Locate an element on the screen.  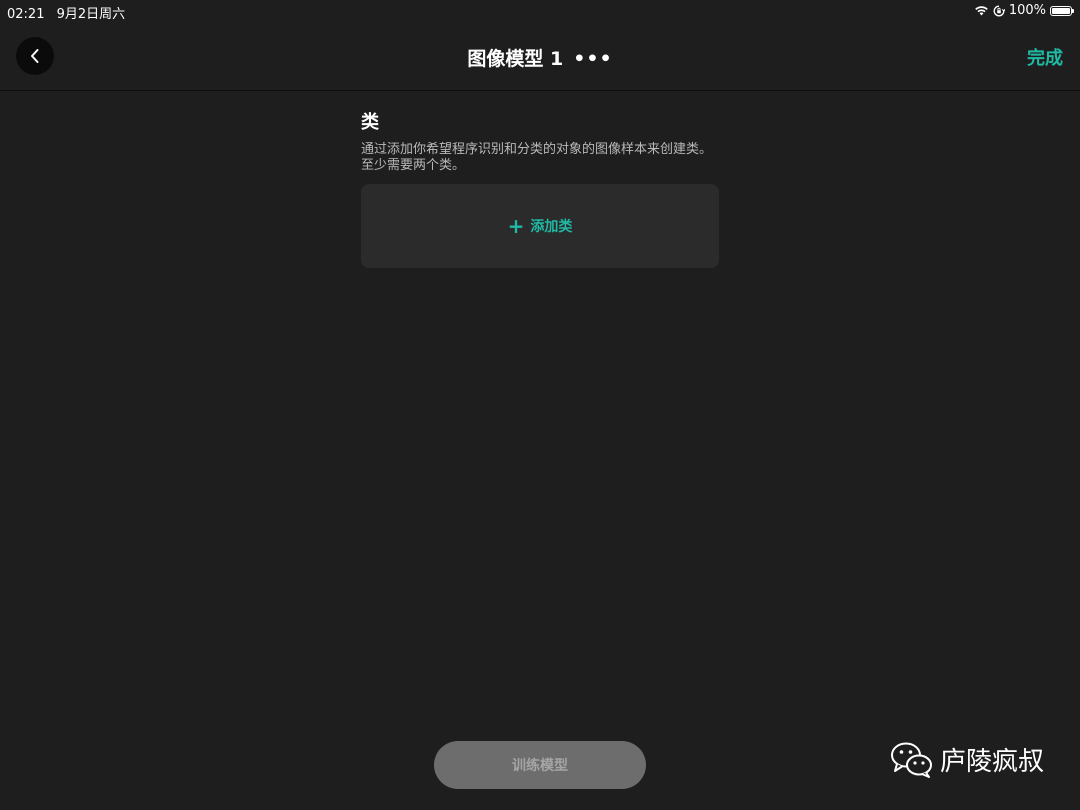
plus-icon: + is located at coordinates (516, 226).